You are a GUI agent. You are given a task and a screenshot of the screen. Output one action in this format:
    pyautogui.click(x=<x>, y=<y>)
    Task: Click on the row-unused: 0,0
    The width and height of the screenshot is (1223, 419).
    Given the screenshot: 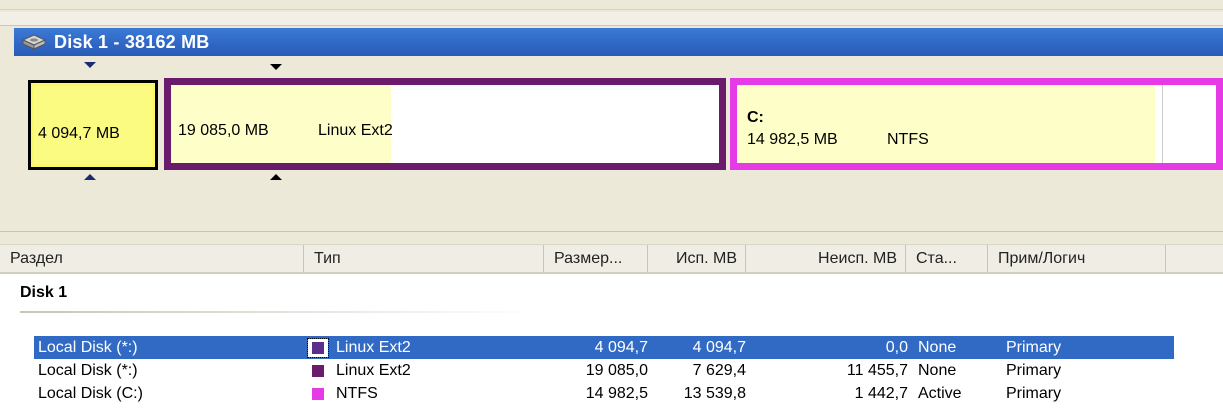 What is the action you would take?
    pyautogui.click(x=896, y=347)
    